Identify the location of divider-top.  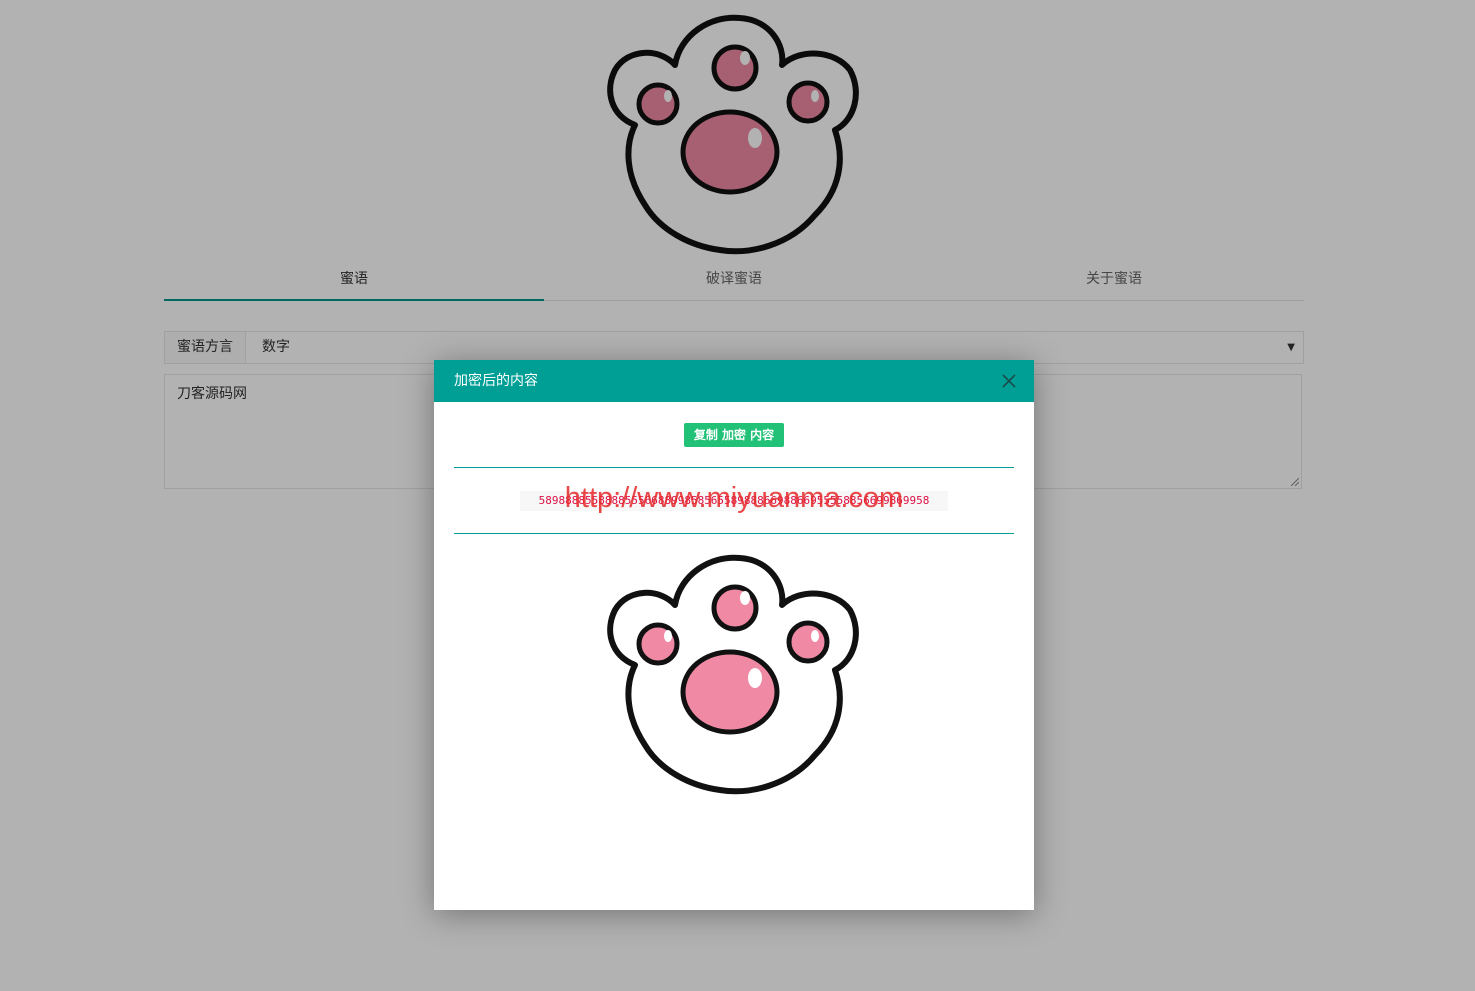
(734, 467).